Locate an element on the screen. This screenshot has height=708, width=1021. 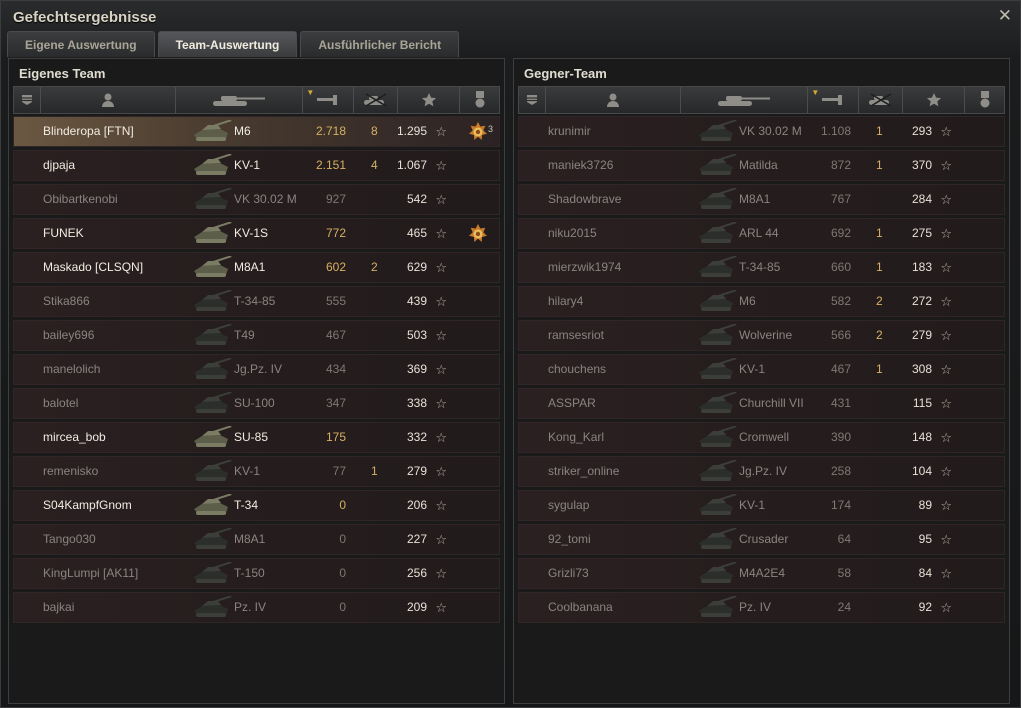
table-row: mierzwik1974 T-34-85 660 1 183 ☆ is located at coordinates (761, 267).